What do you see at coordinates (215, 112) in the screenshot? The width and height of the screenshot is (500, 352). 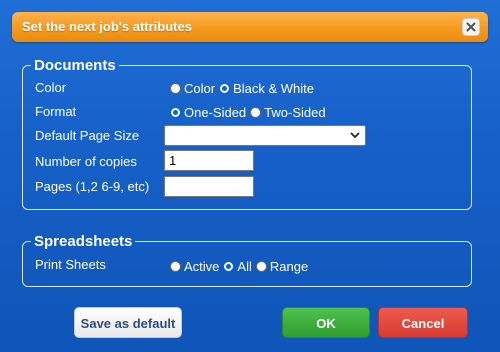 I see `format-option-one-sided-label: One-Sided` at bounding box center [215, 112].